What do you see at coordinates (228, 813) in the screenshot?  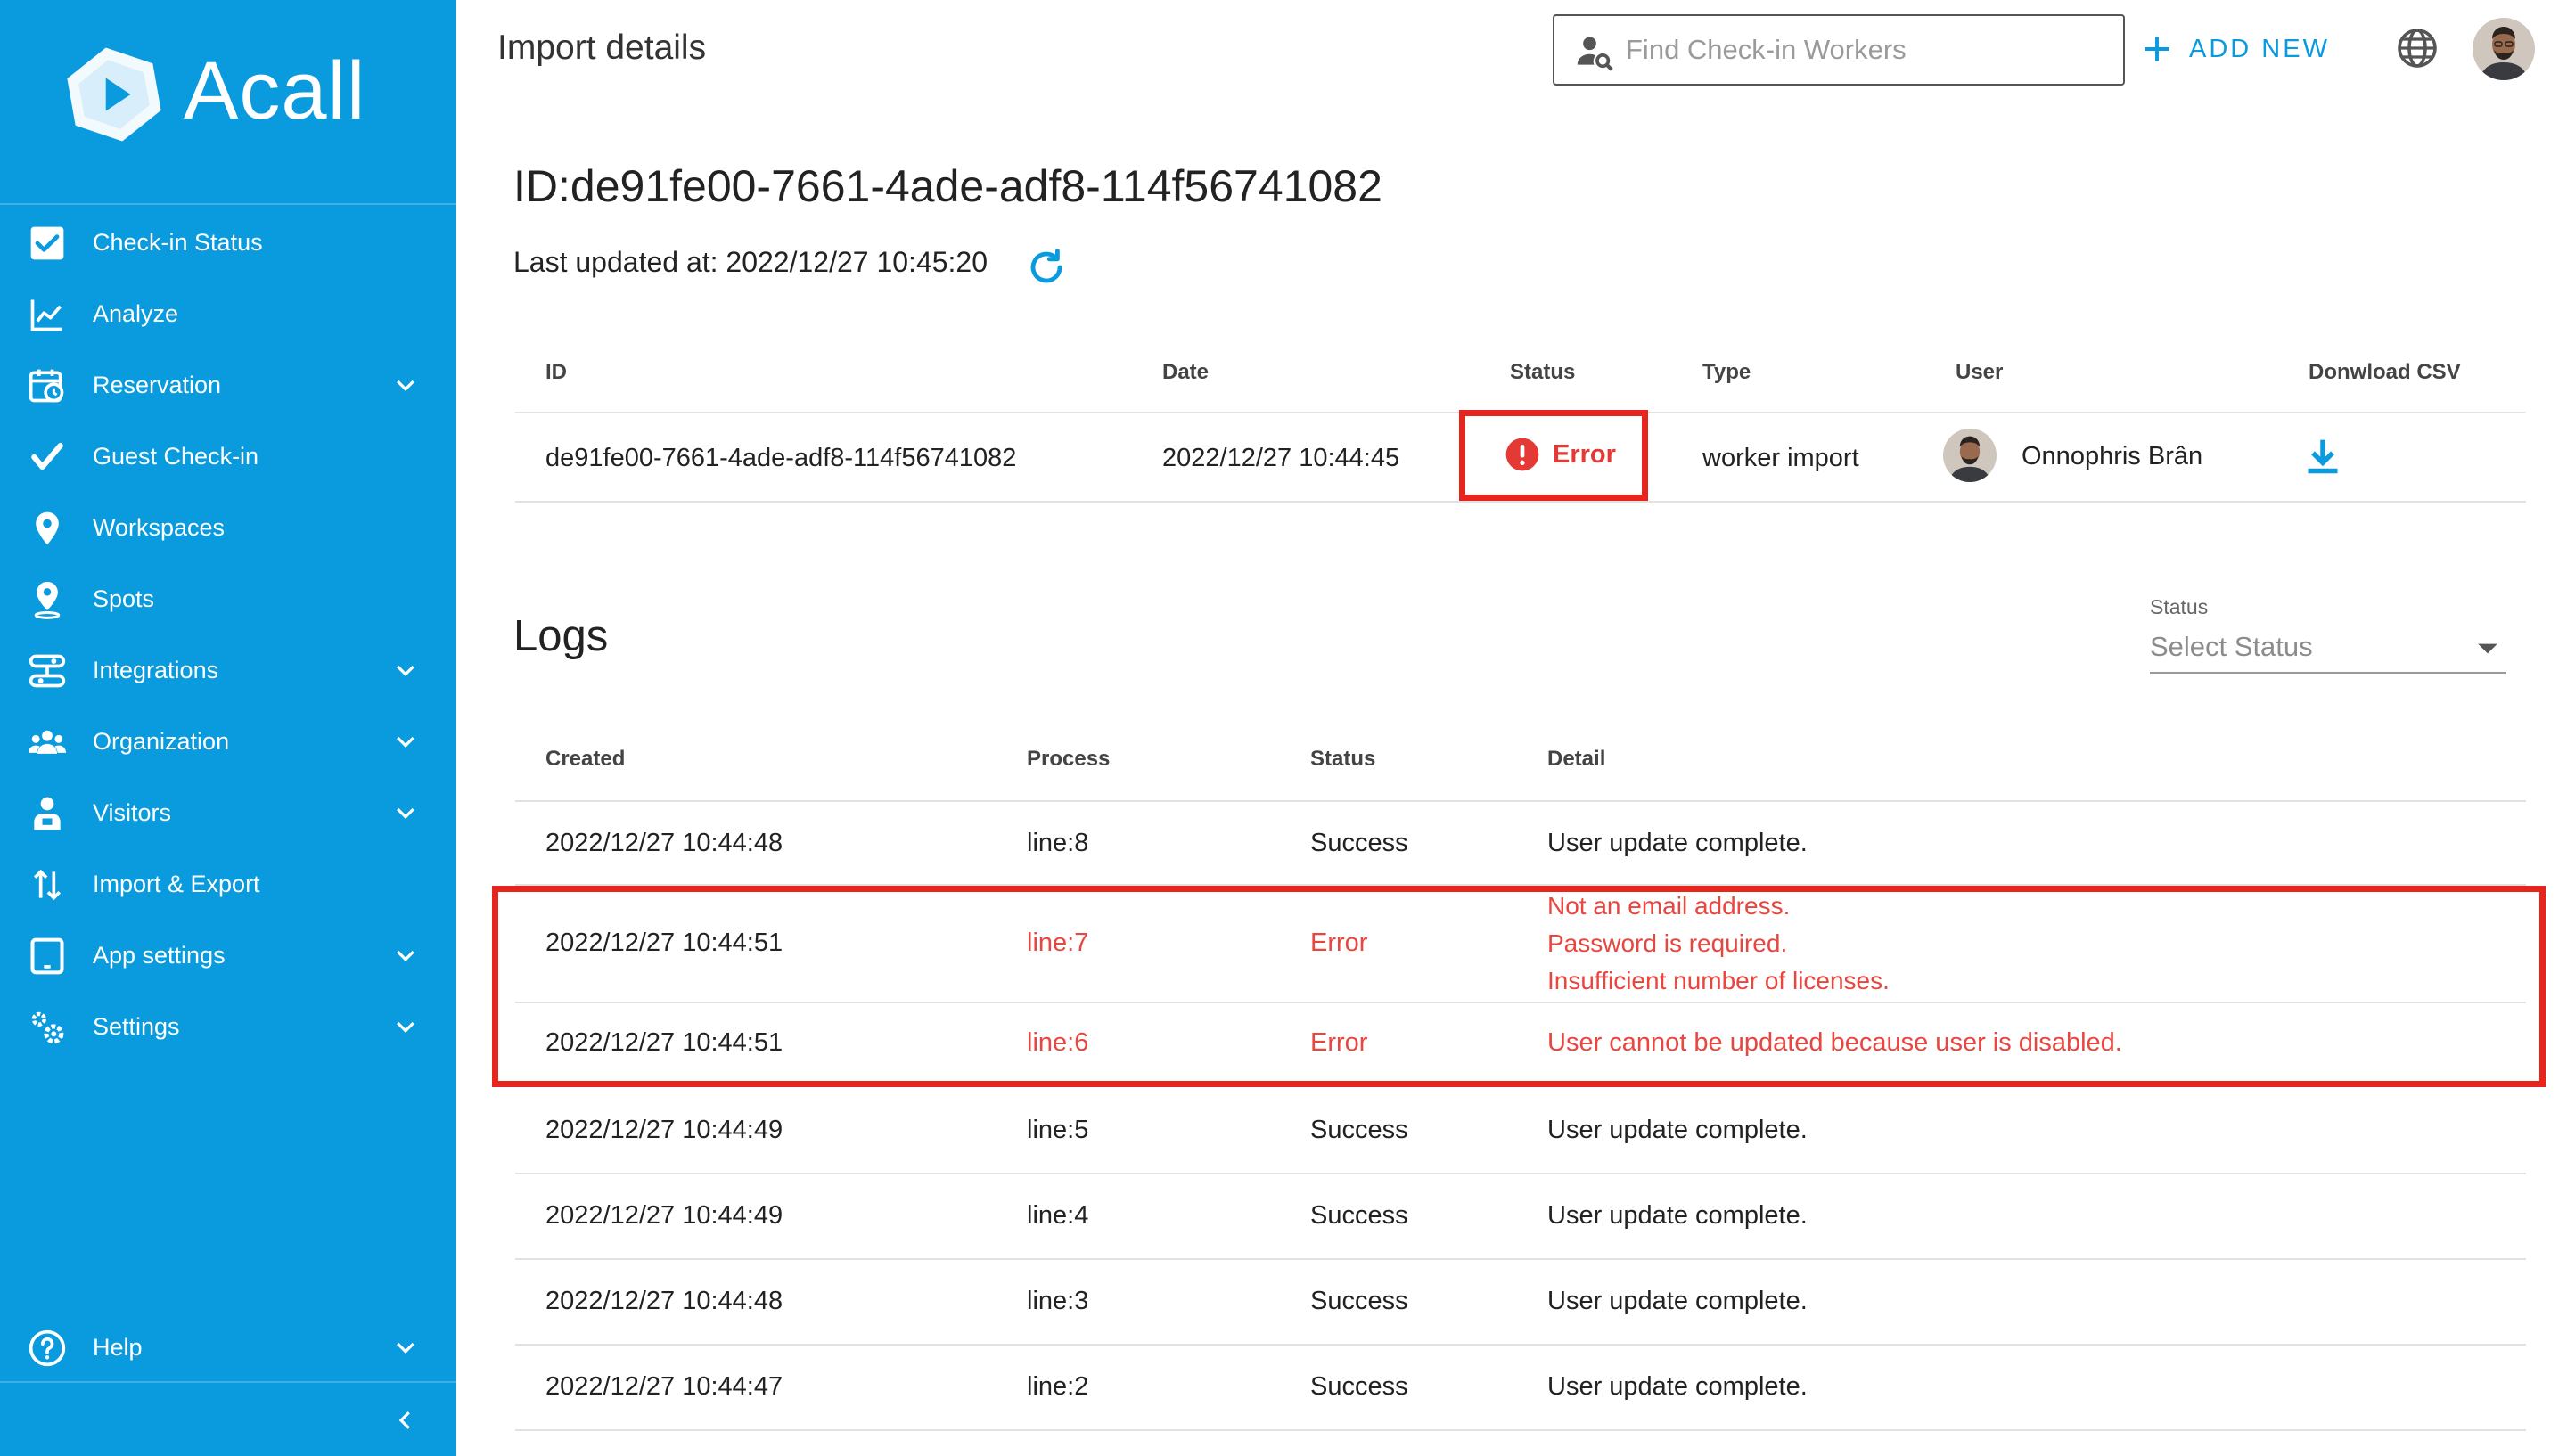 I see `sidebar-item-visitors: Visitors` at bounding box center [228, 813].